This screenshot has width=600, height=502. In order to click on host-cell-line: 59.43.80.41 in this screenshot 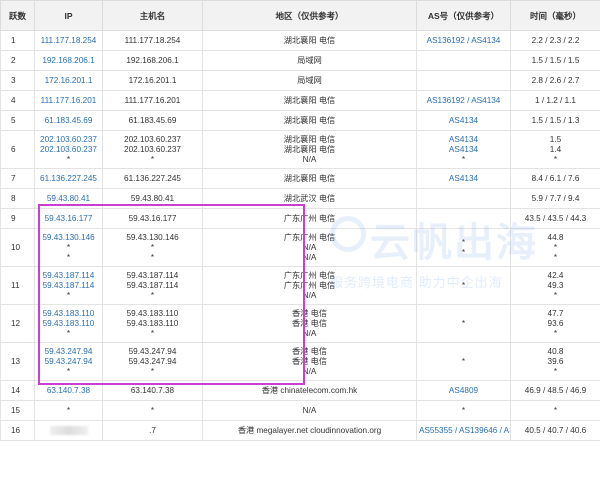, I will do `click(152, 198)`.